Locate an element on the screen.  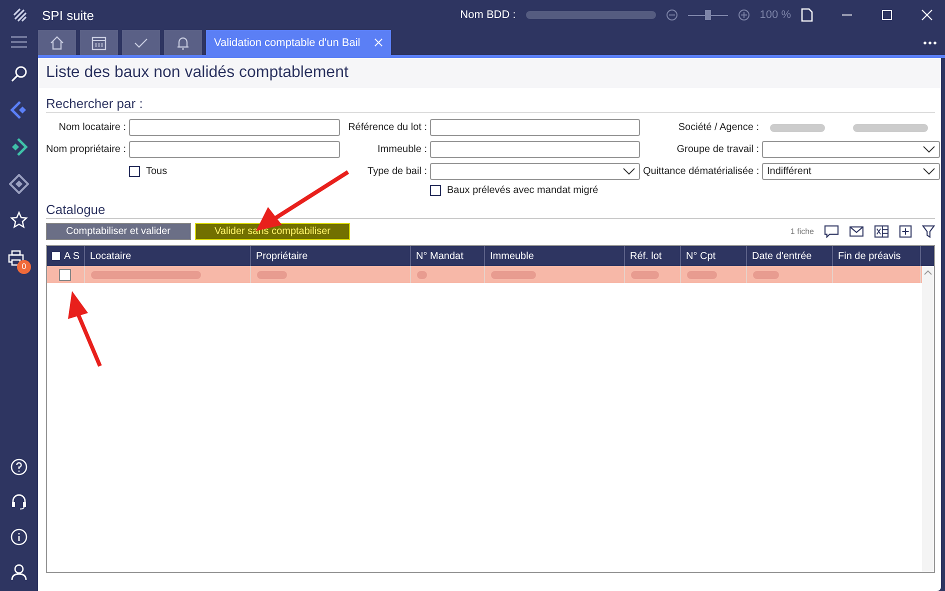
column-header: Immeuble is located at coordinates (512, 256).